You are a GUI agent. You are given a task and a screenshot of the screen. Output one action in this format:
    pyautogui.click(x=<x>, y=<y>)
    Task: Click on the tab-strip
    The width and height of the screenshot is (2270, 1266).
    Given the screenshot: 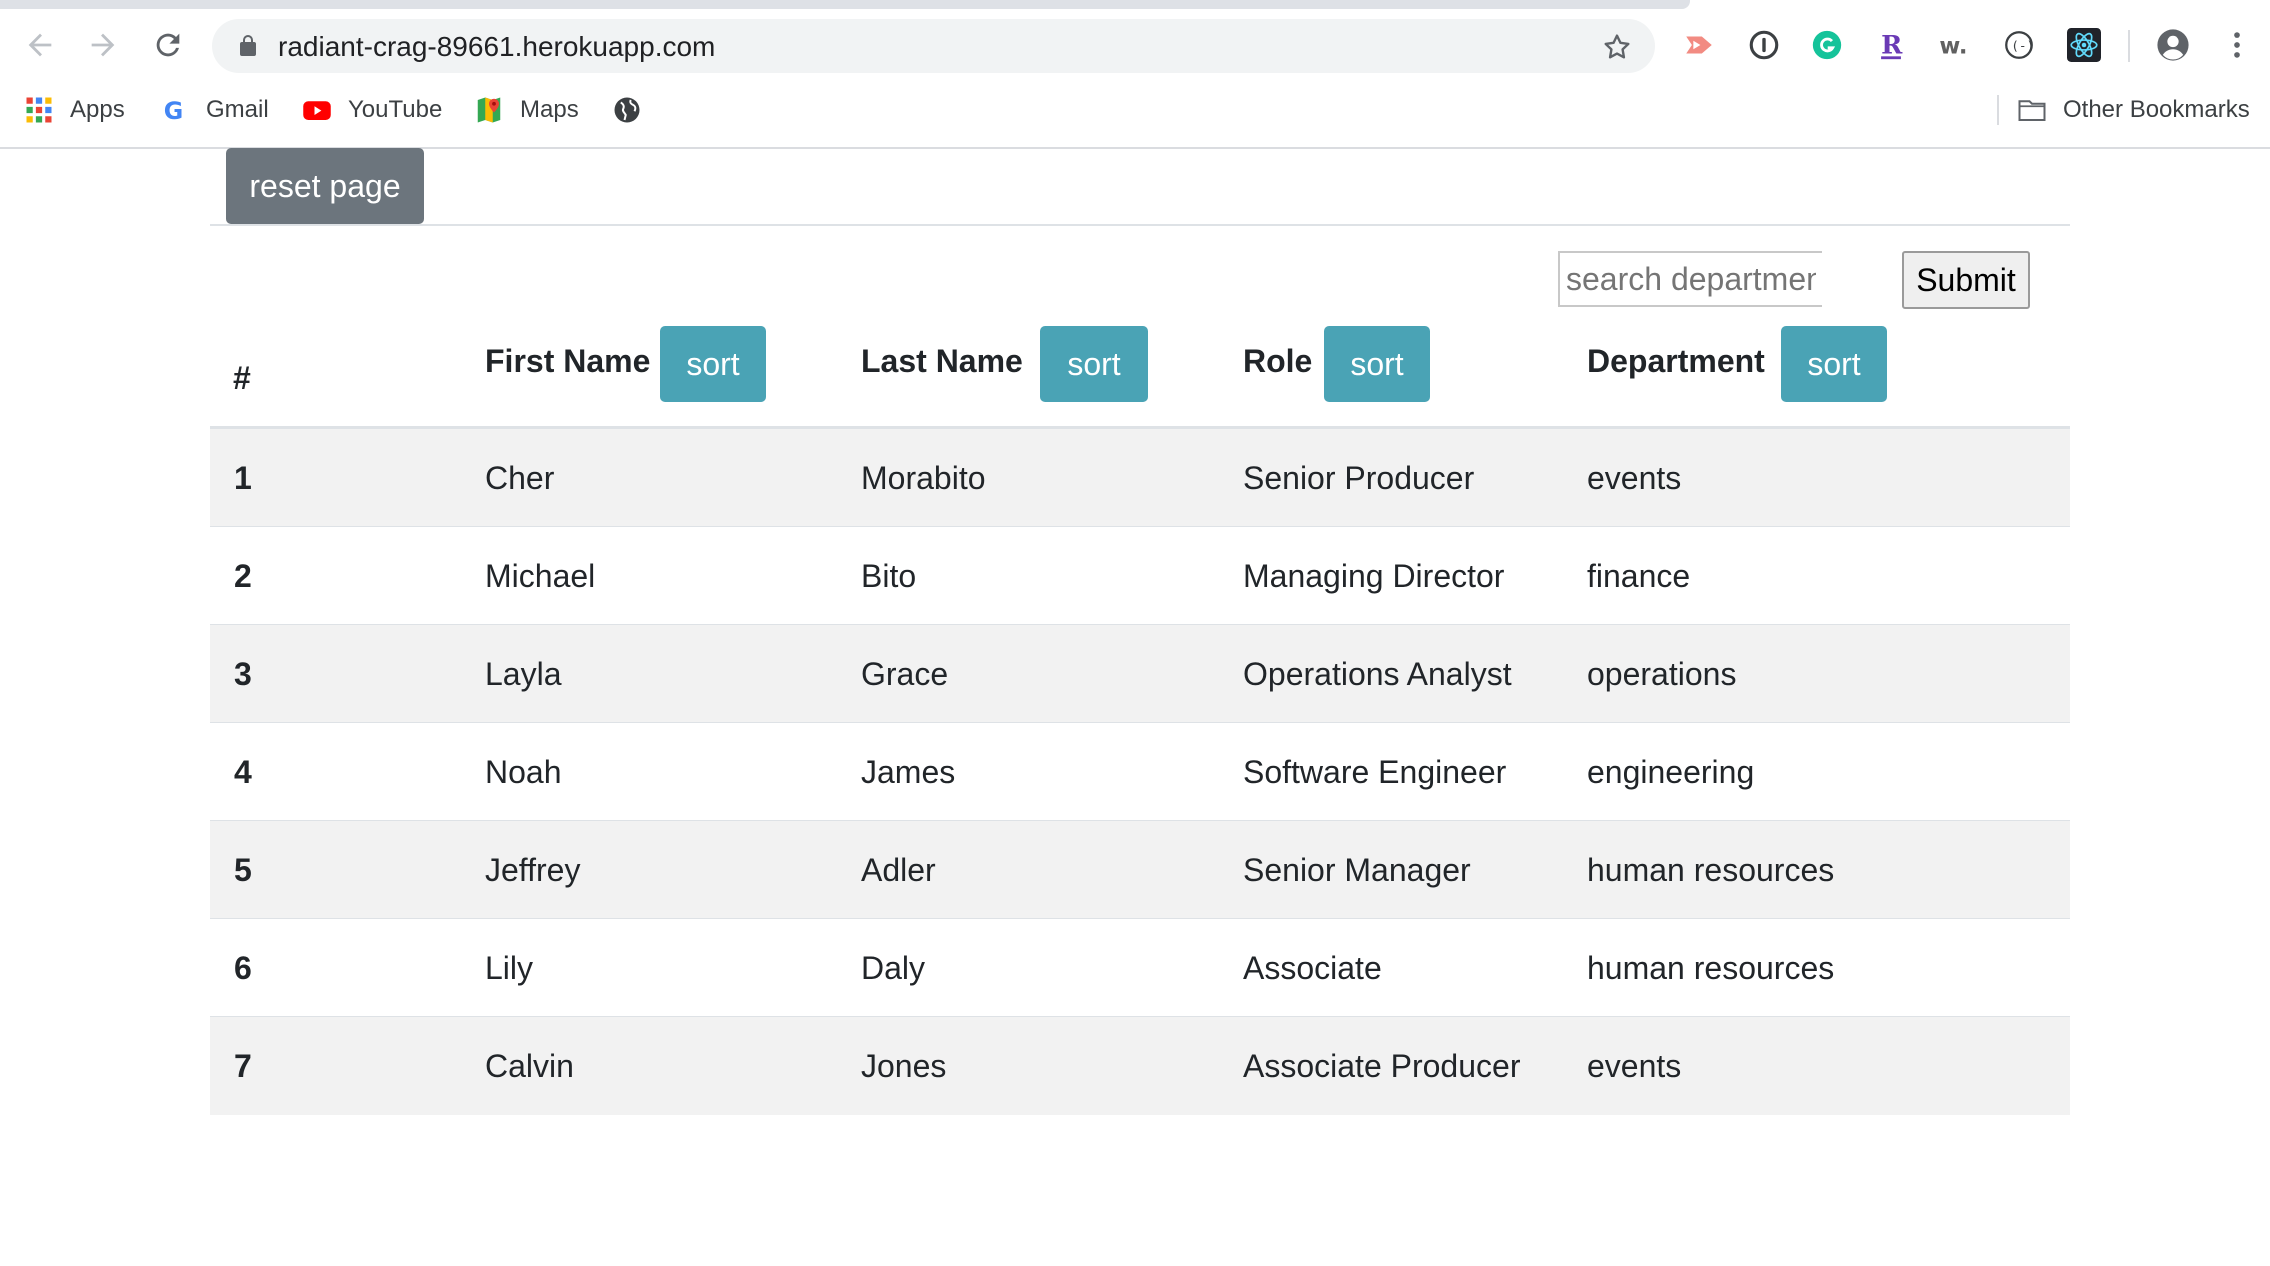 What is the action you would take?
    pyautogui.click(x=845, y=4)
    